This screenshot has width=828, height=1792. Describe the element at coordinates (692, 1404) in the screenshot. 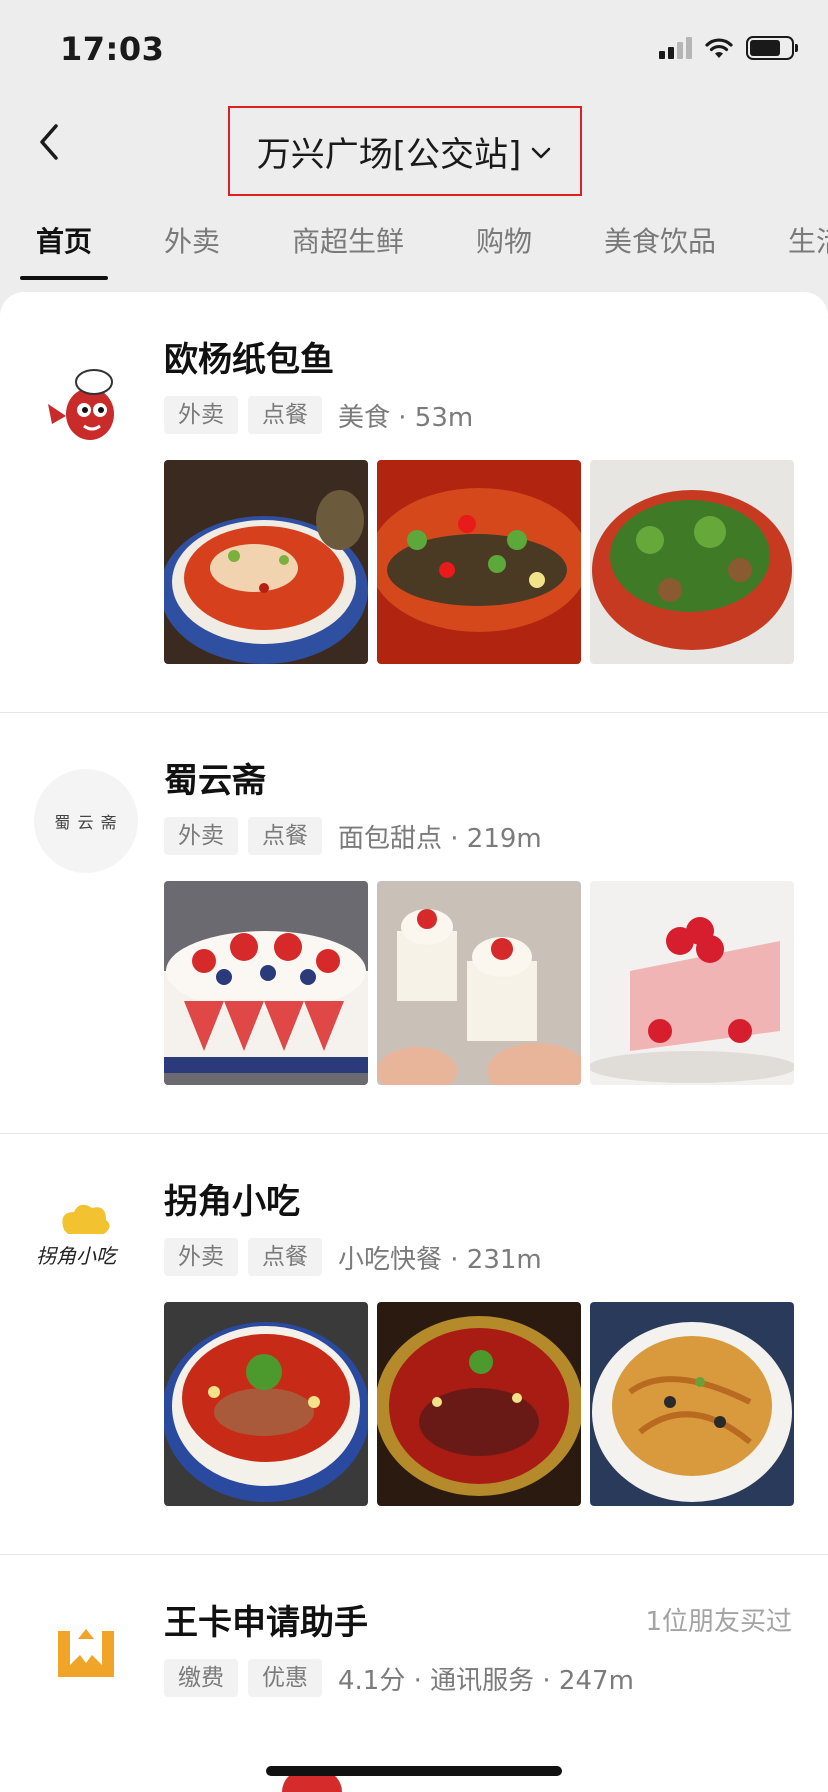

I see `food-photo-noodles` at that location.